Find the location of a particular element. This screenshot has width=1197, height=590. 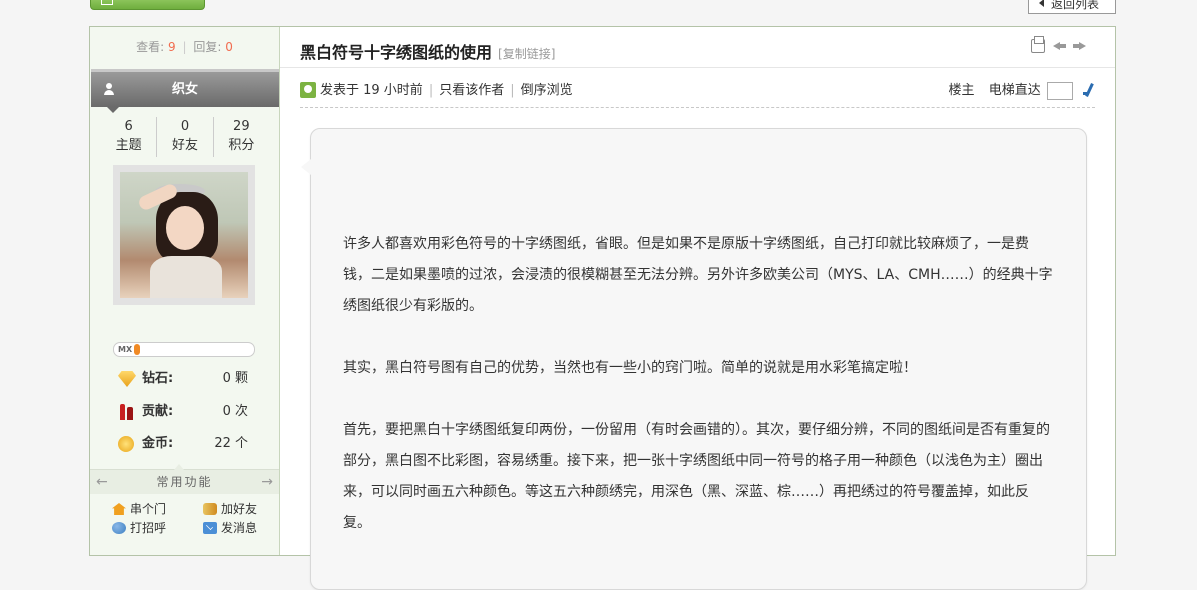

author-counts: 6 主题 0 好友 29 积分 is located at coordinates (185, 137).